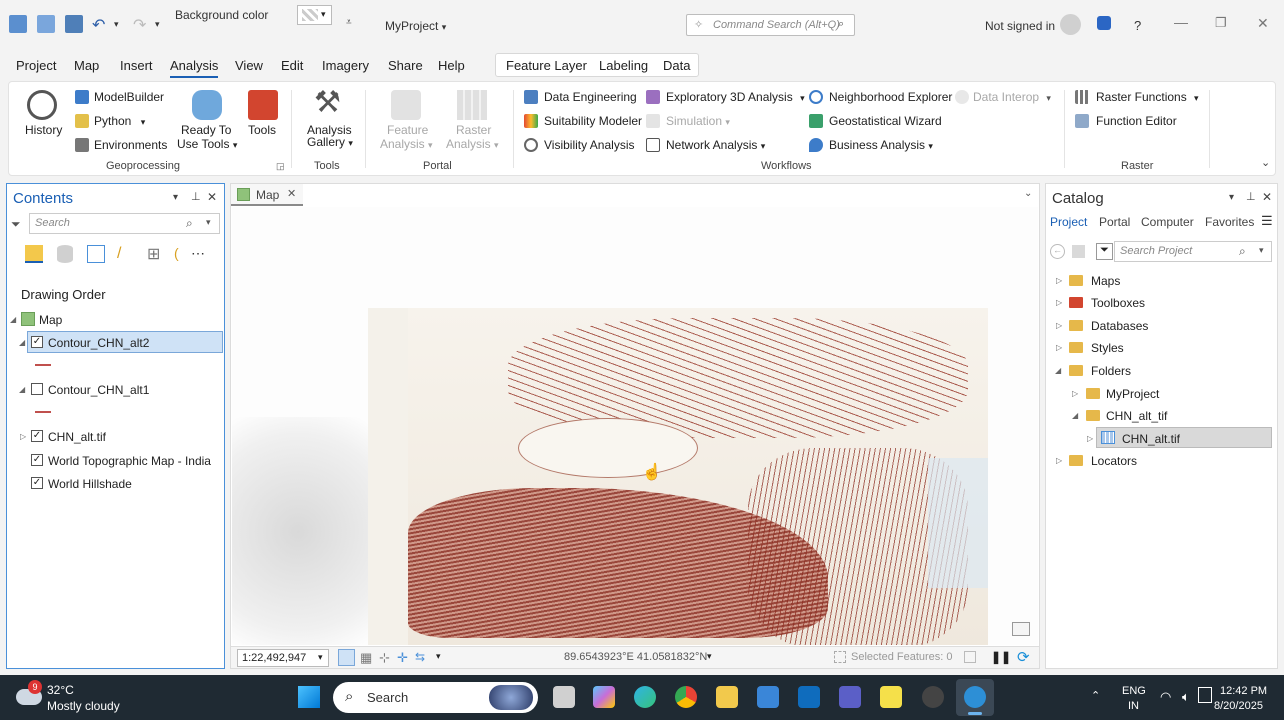 The width and height of the screenshot is (1284, 720). I want to click on wifi-icon: ◠, so click(1165, 697).